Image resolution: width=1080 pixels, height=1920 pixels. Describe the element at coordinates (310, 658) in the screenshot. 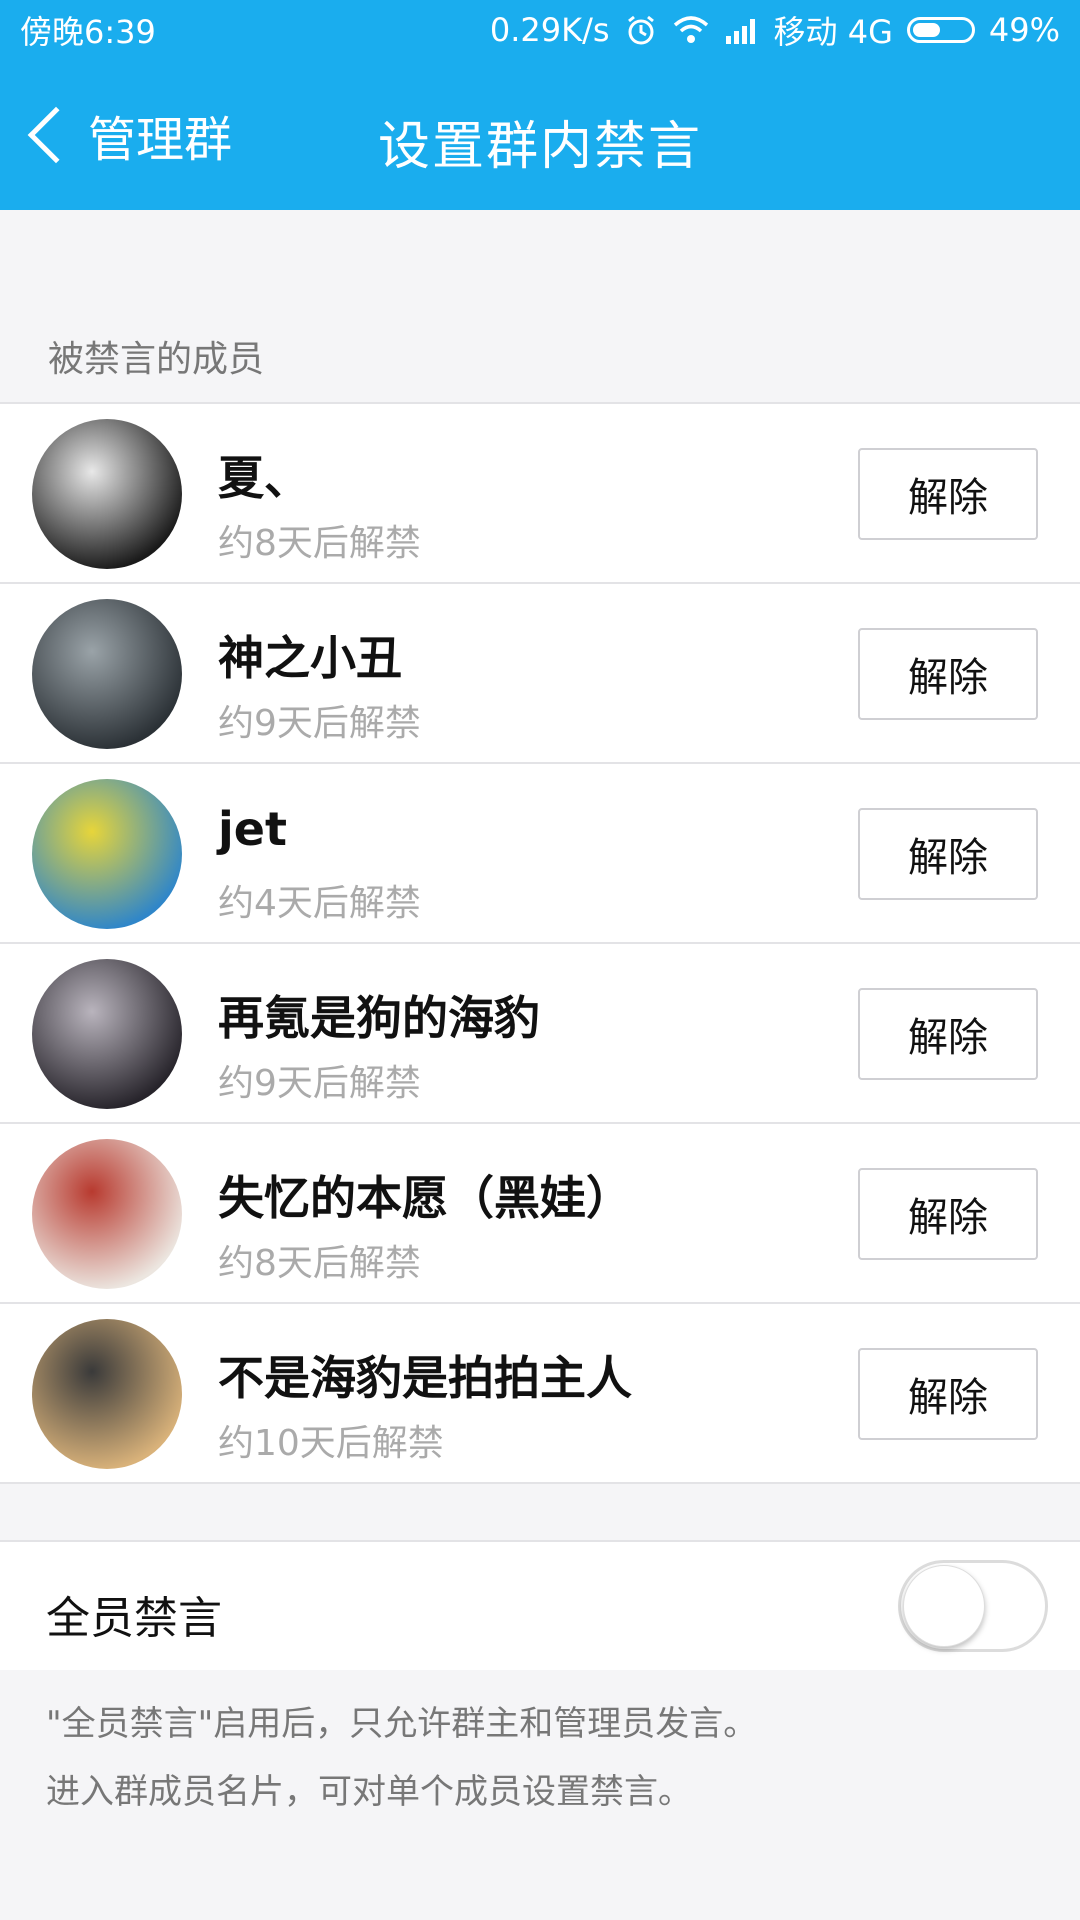

I see `member-name: 神之小丑` at that location.